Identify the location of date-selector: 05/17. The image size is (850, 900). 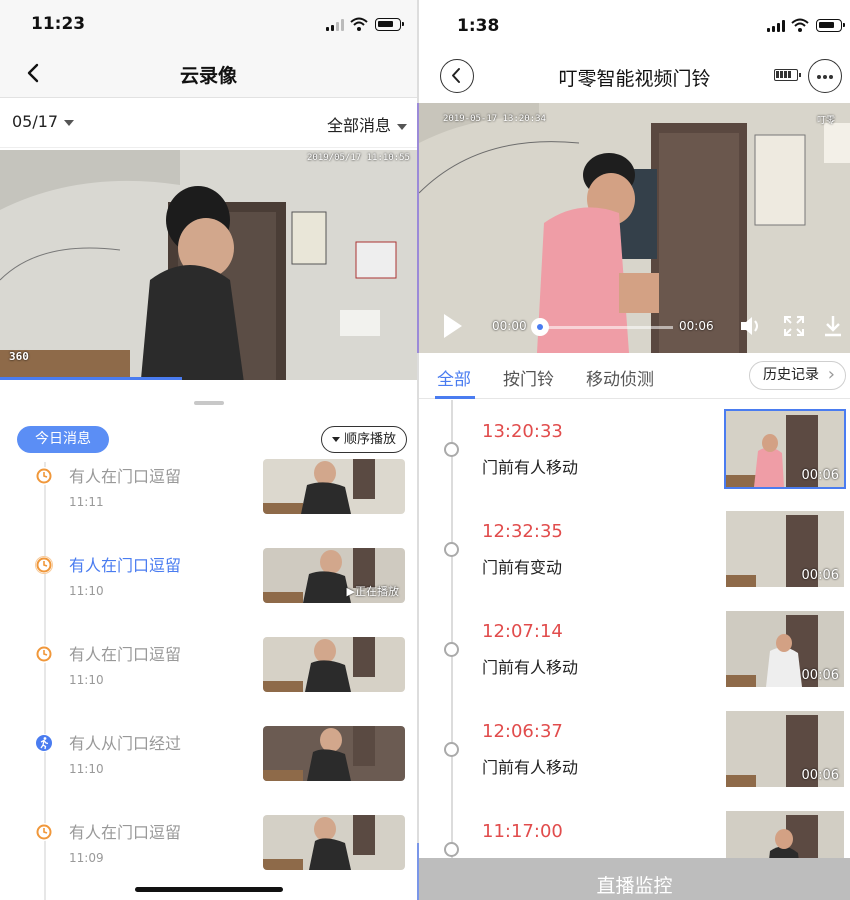
(43, 121).